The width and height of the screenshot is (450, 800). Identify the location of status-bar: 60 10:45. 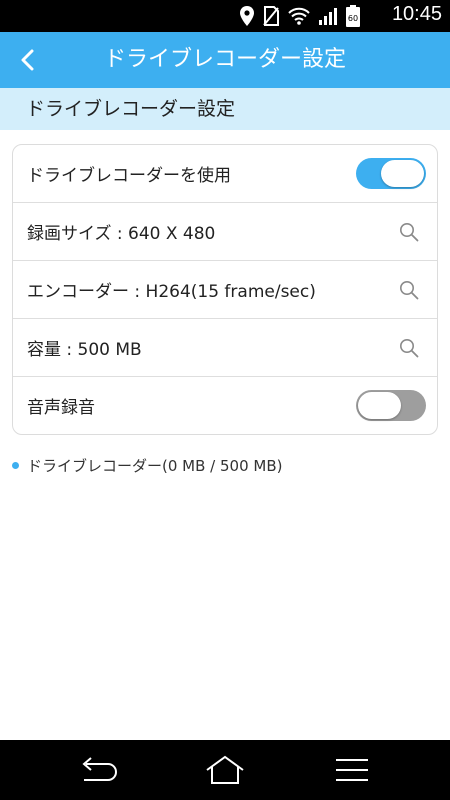
(225, 16).